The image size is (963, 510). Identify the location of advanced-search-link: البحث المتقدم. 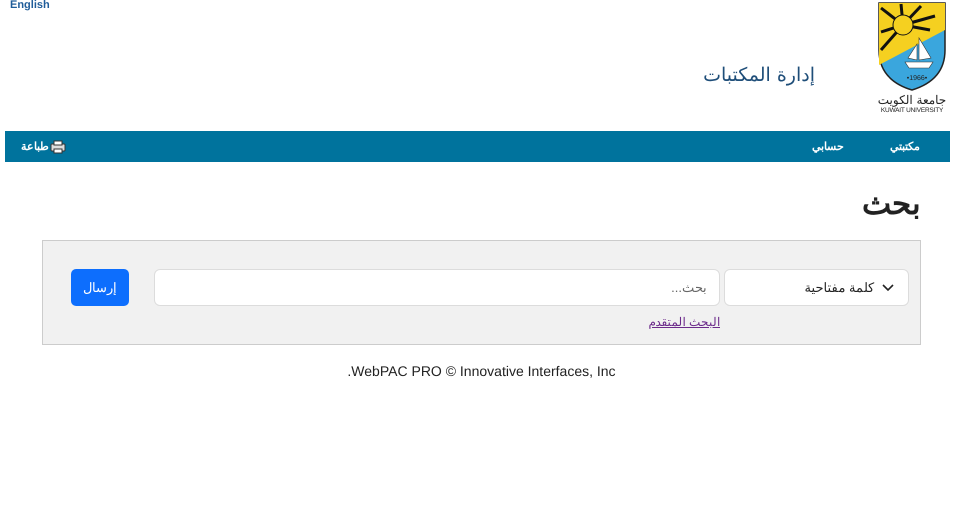
(684, 322).